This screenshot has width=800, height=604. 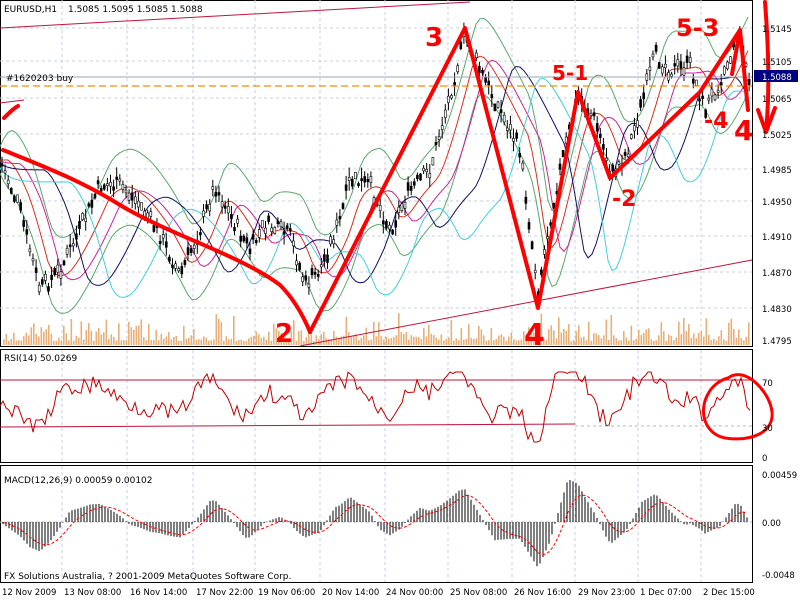 What do you see at coordinates (286, 593) in the screenshot?
I see `time-tick: 19 Nov 06:00` at bounding box center [286, 593].